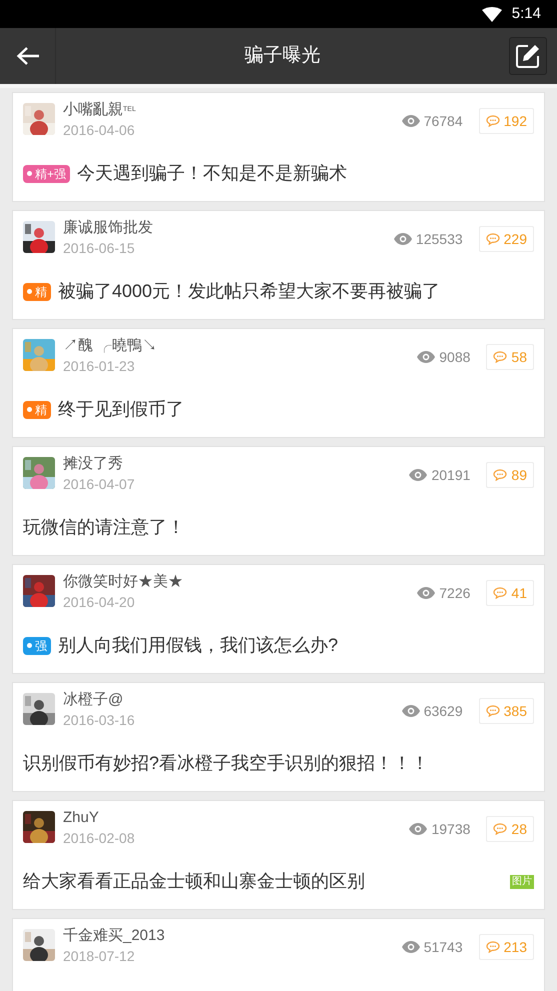  What do you see at coordinates (278, 501) in the screenshot?
I see `post-card: 摊没了秀 2016-04-07 20191 89 玩微信的请注意了！` at bounding box center [278, 501].